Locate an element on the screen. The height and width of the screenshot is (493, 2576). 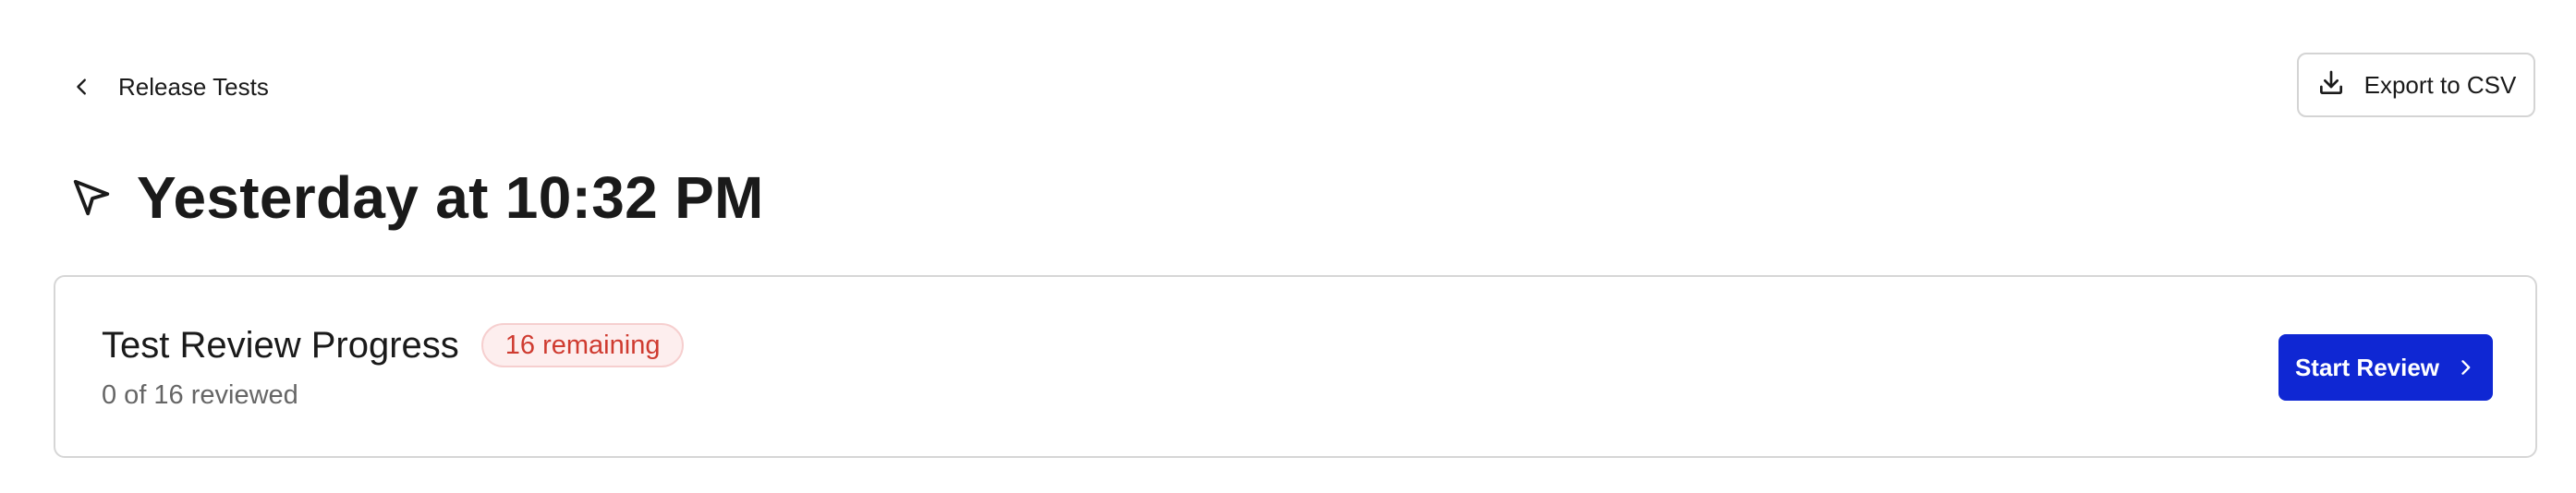
download-icon is located at coordinates (2331, 85).